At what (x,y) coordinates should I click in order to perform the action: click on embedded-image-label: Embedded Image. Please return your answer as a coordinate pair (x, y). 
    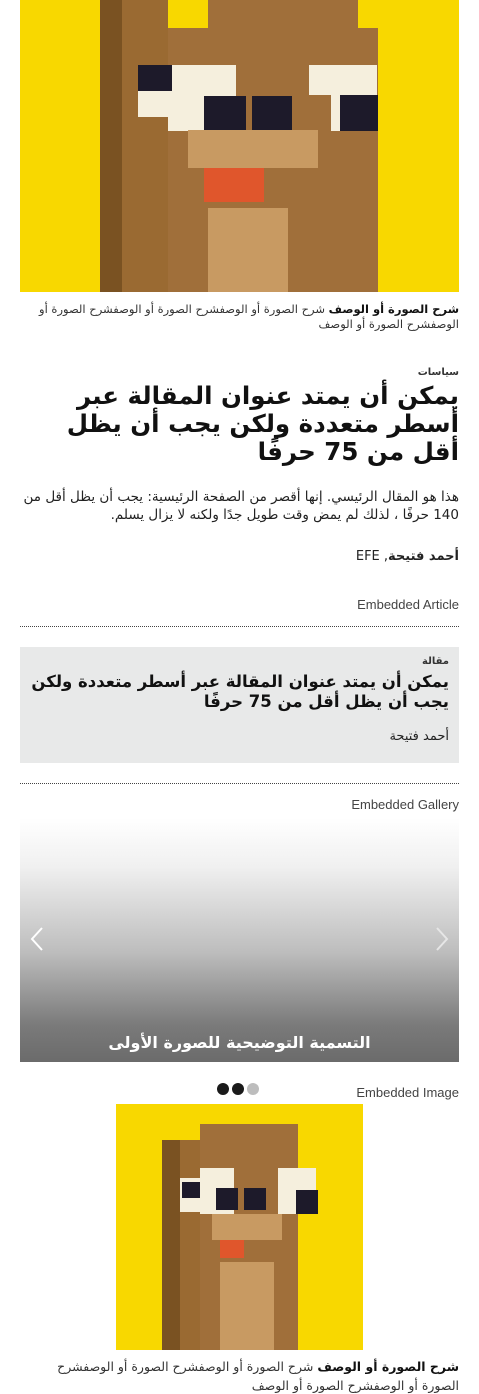
    Looking at the image, I should click on (407, 1092).